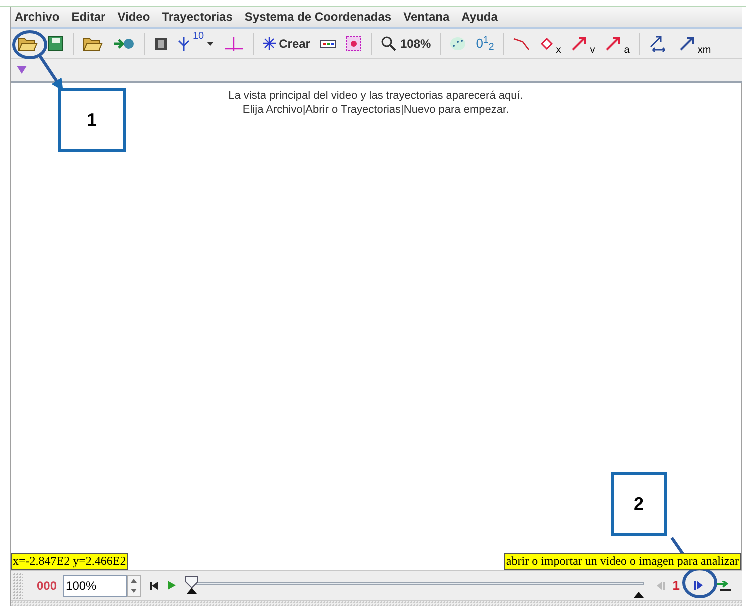 The image size is (746, 606). I want to click on rate-field: 100%, so click(95, 585).